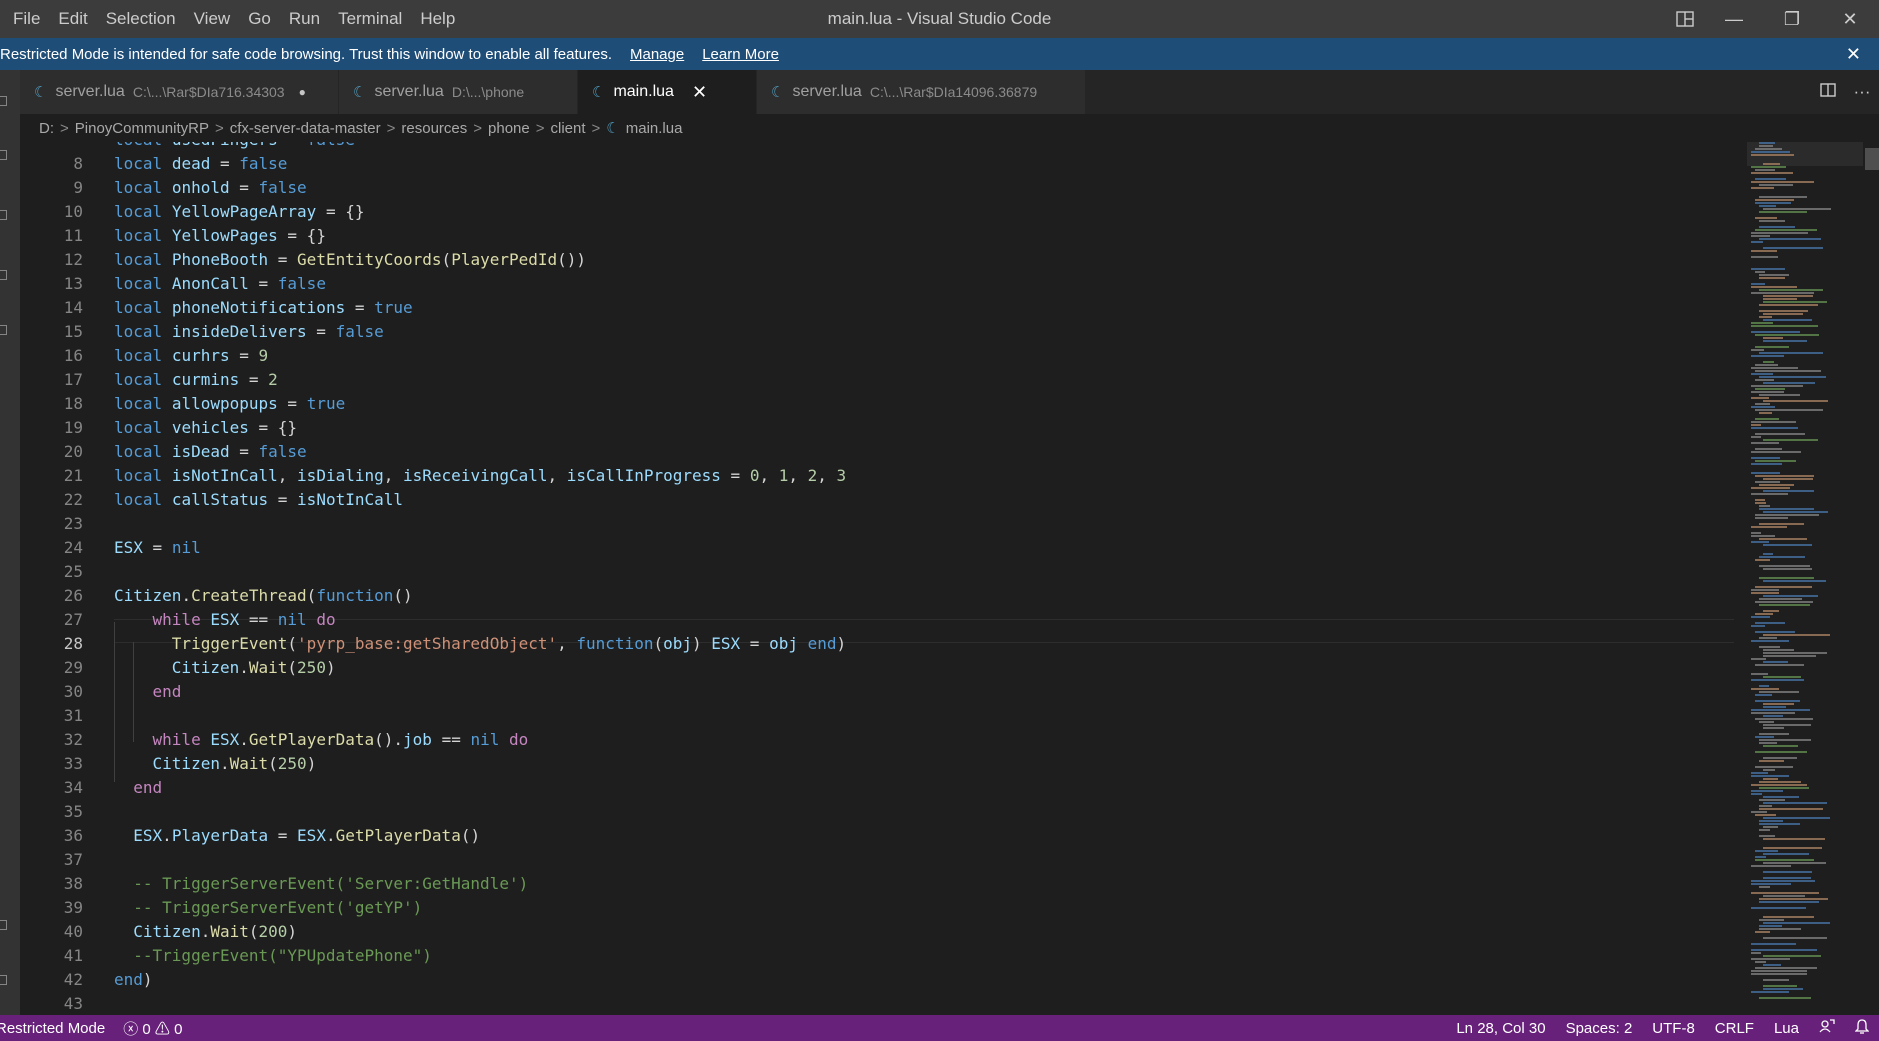 The image size is (1879, 1041). Describe the element at coordinates (72, 19) in the screenshot. I see `menu-edit: Edit` at that location.